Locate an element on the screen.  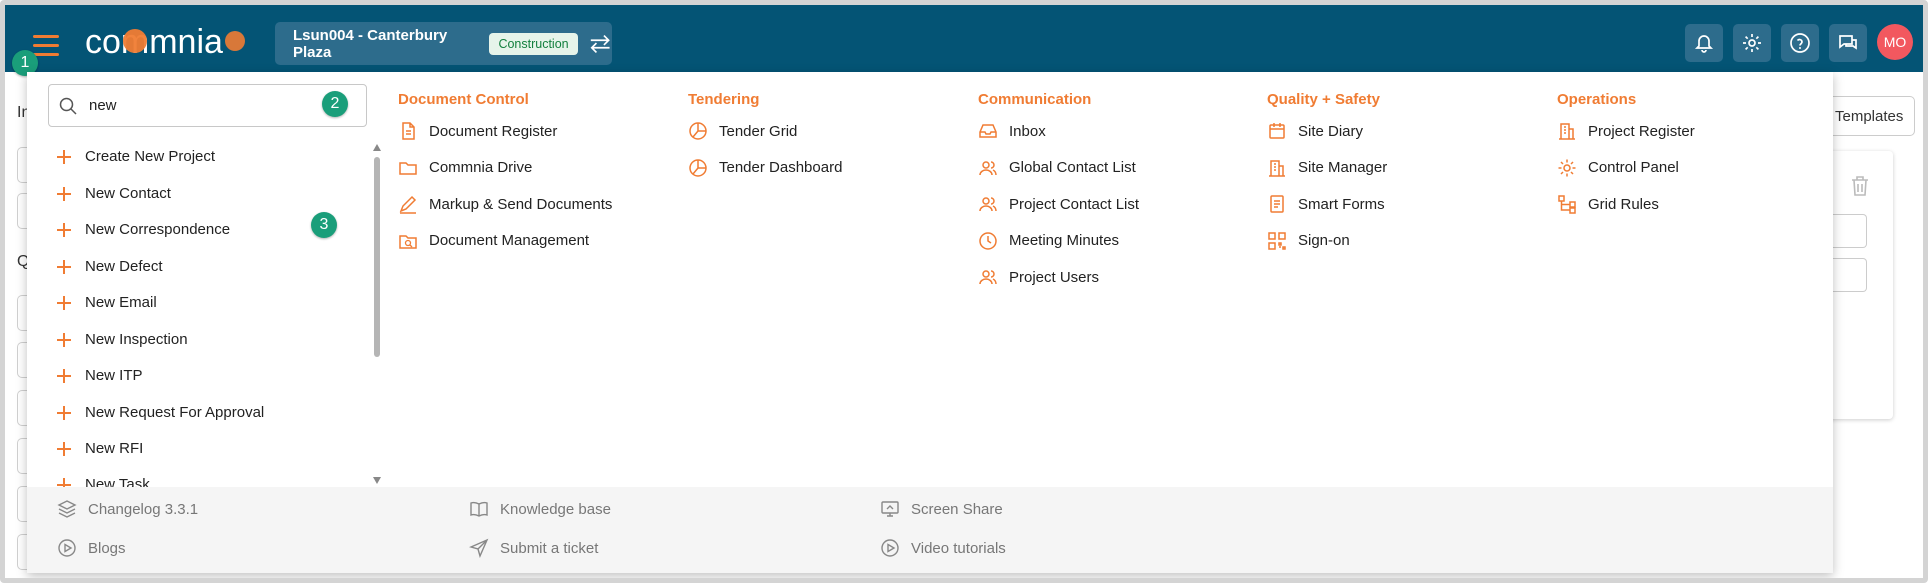
search-box is located at coordinates (207, 105).